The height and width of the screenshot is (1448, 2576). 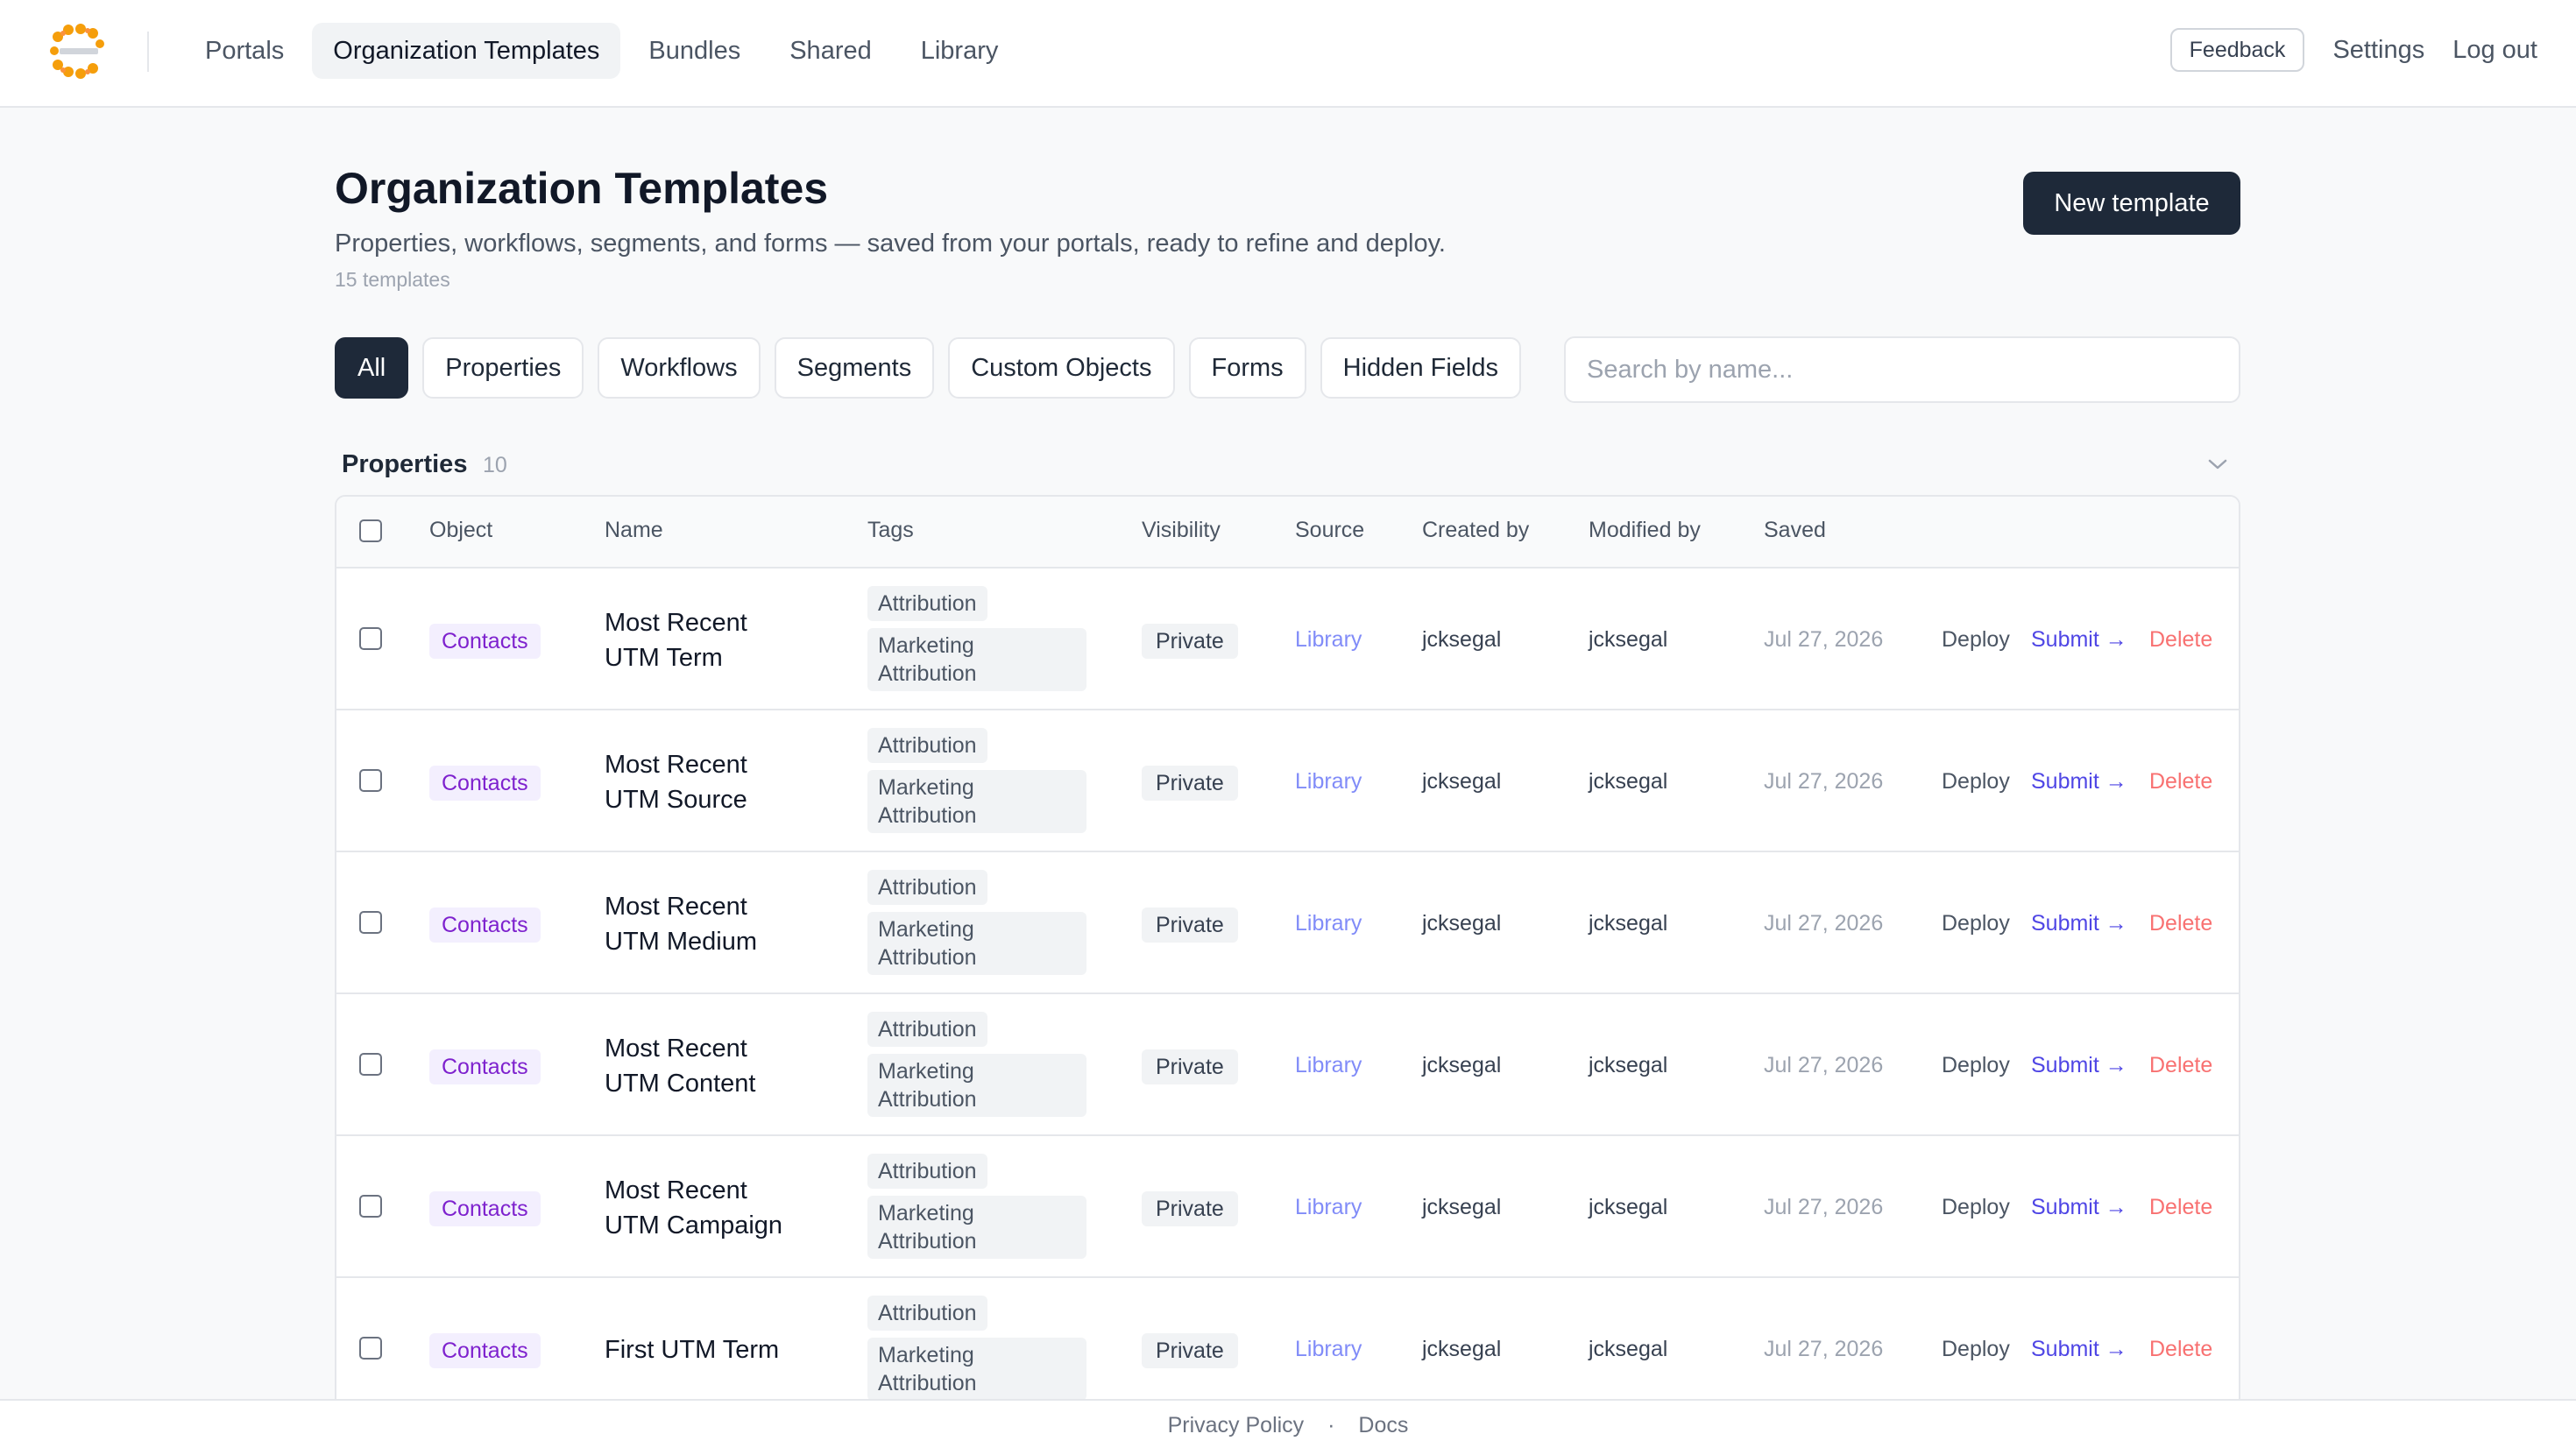 What do you see at coordinates (1475, 530) in the screenshot?
I see `column-created-by: Created by` at bounding box center [1475, 530].